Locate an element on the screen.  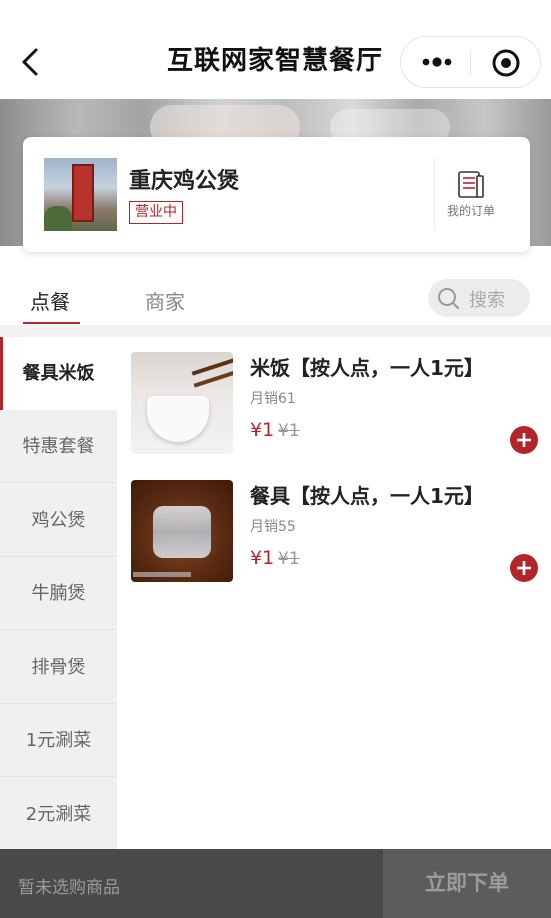
target-circle-icon is located at coordinates (506, 63).